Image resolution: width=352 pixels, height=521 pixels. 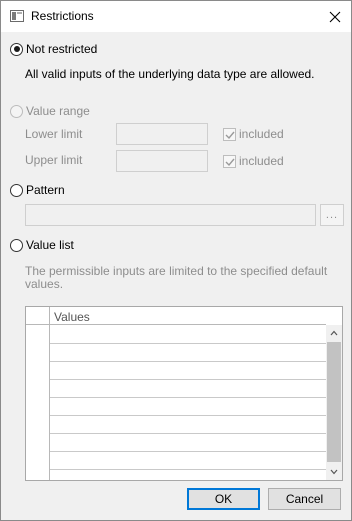 I want to click on radio-not-restricted-label: Not restricted, so click(x=62, y=49).